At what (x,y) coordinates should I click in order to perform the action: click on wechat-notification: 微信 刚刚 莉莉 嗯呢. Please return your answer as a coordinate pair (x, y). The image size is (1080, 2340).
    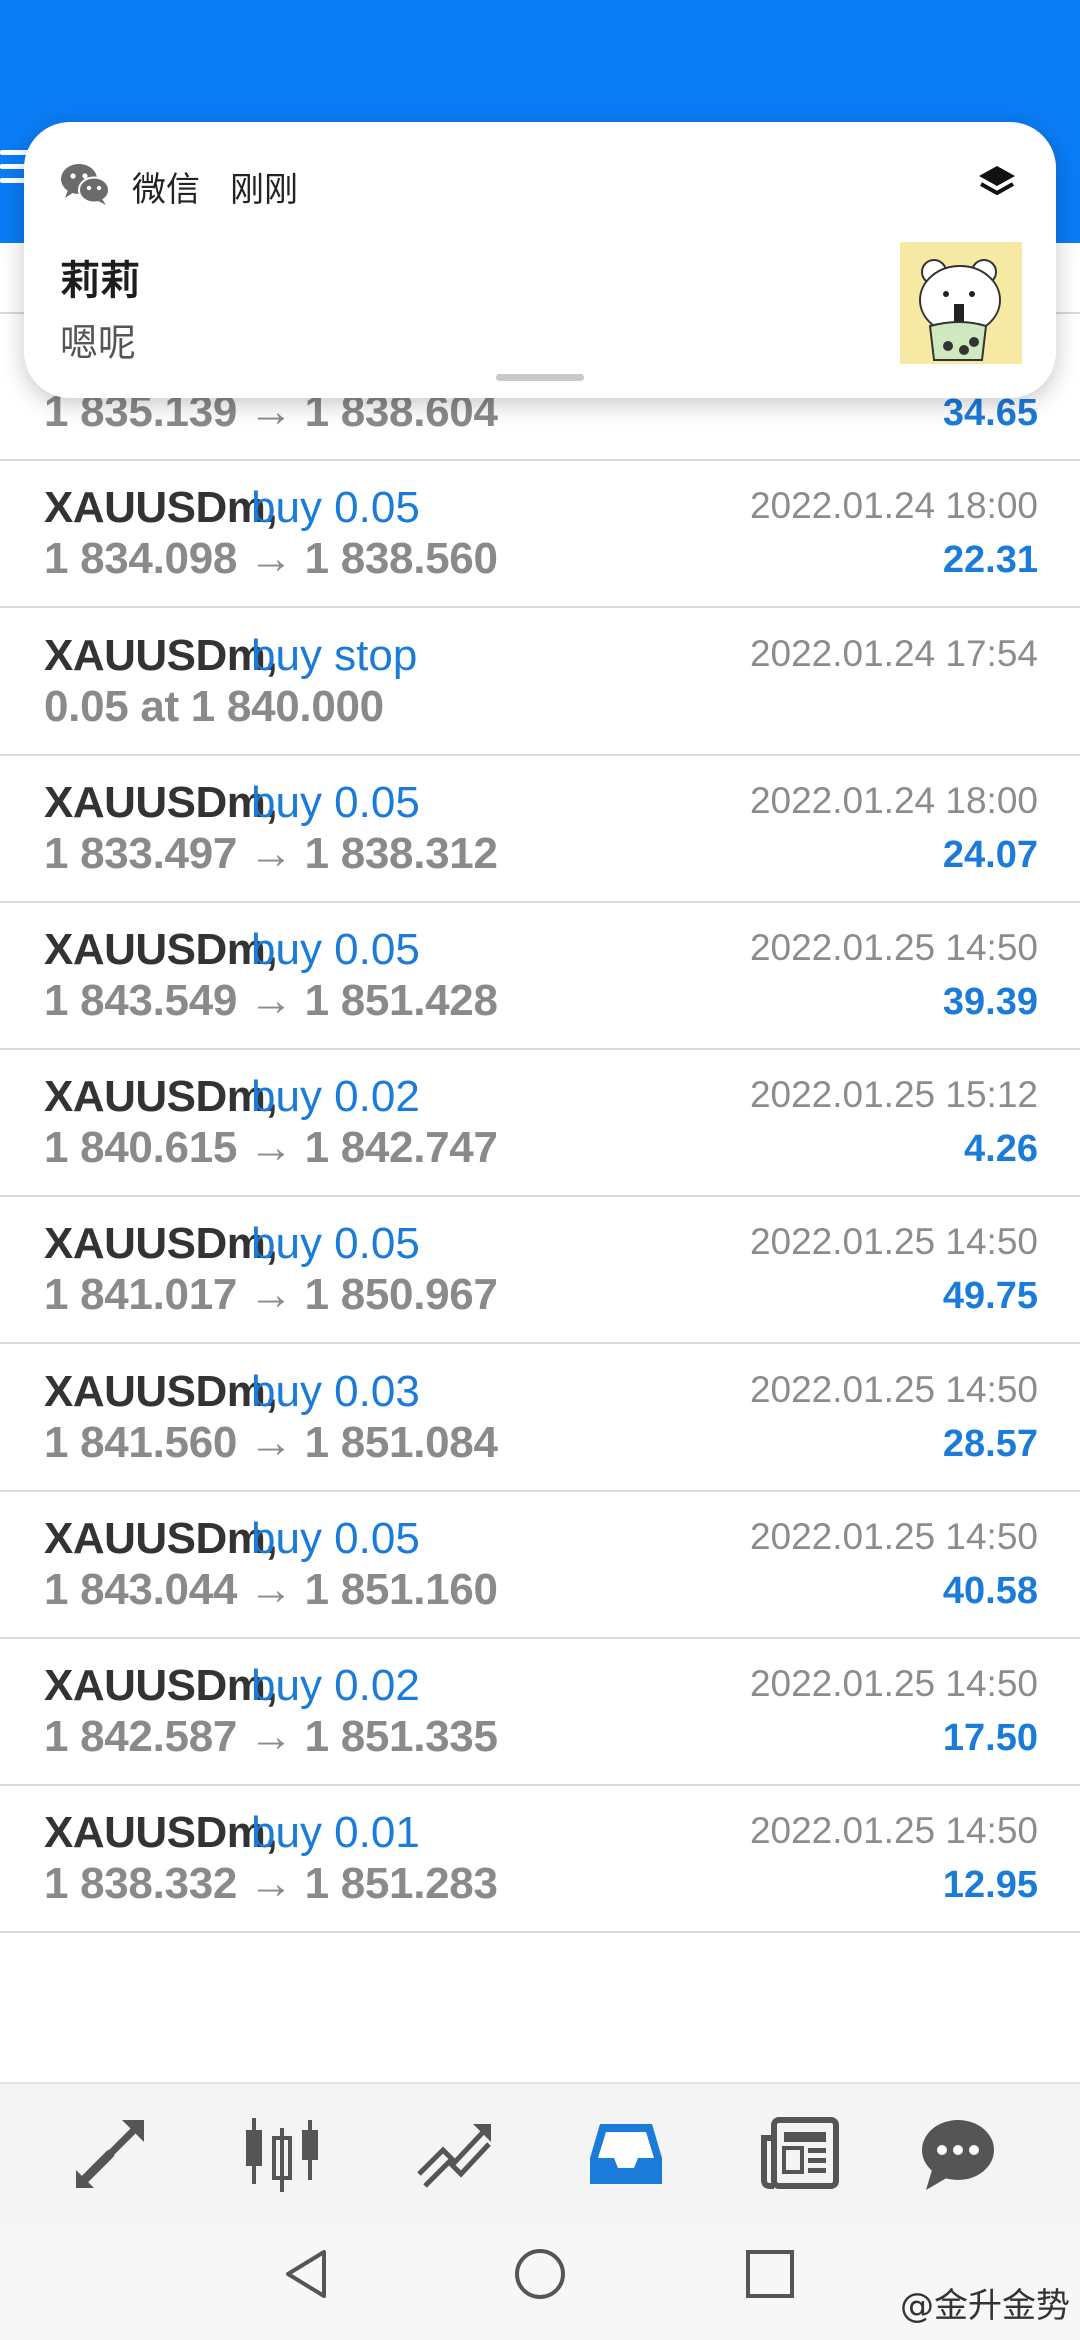
    Looking at the image, I should click on (540, 260).